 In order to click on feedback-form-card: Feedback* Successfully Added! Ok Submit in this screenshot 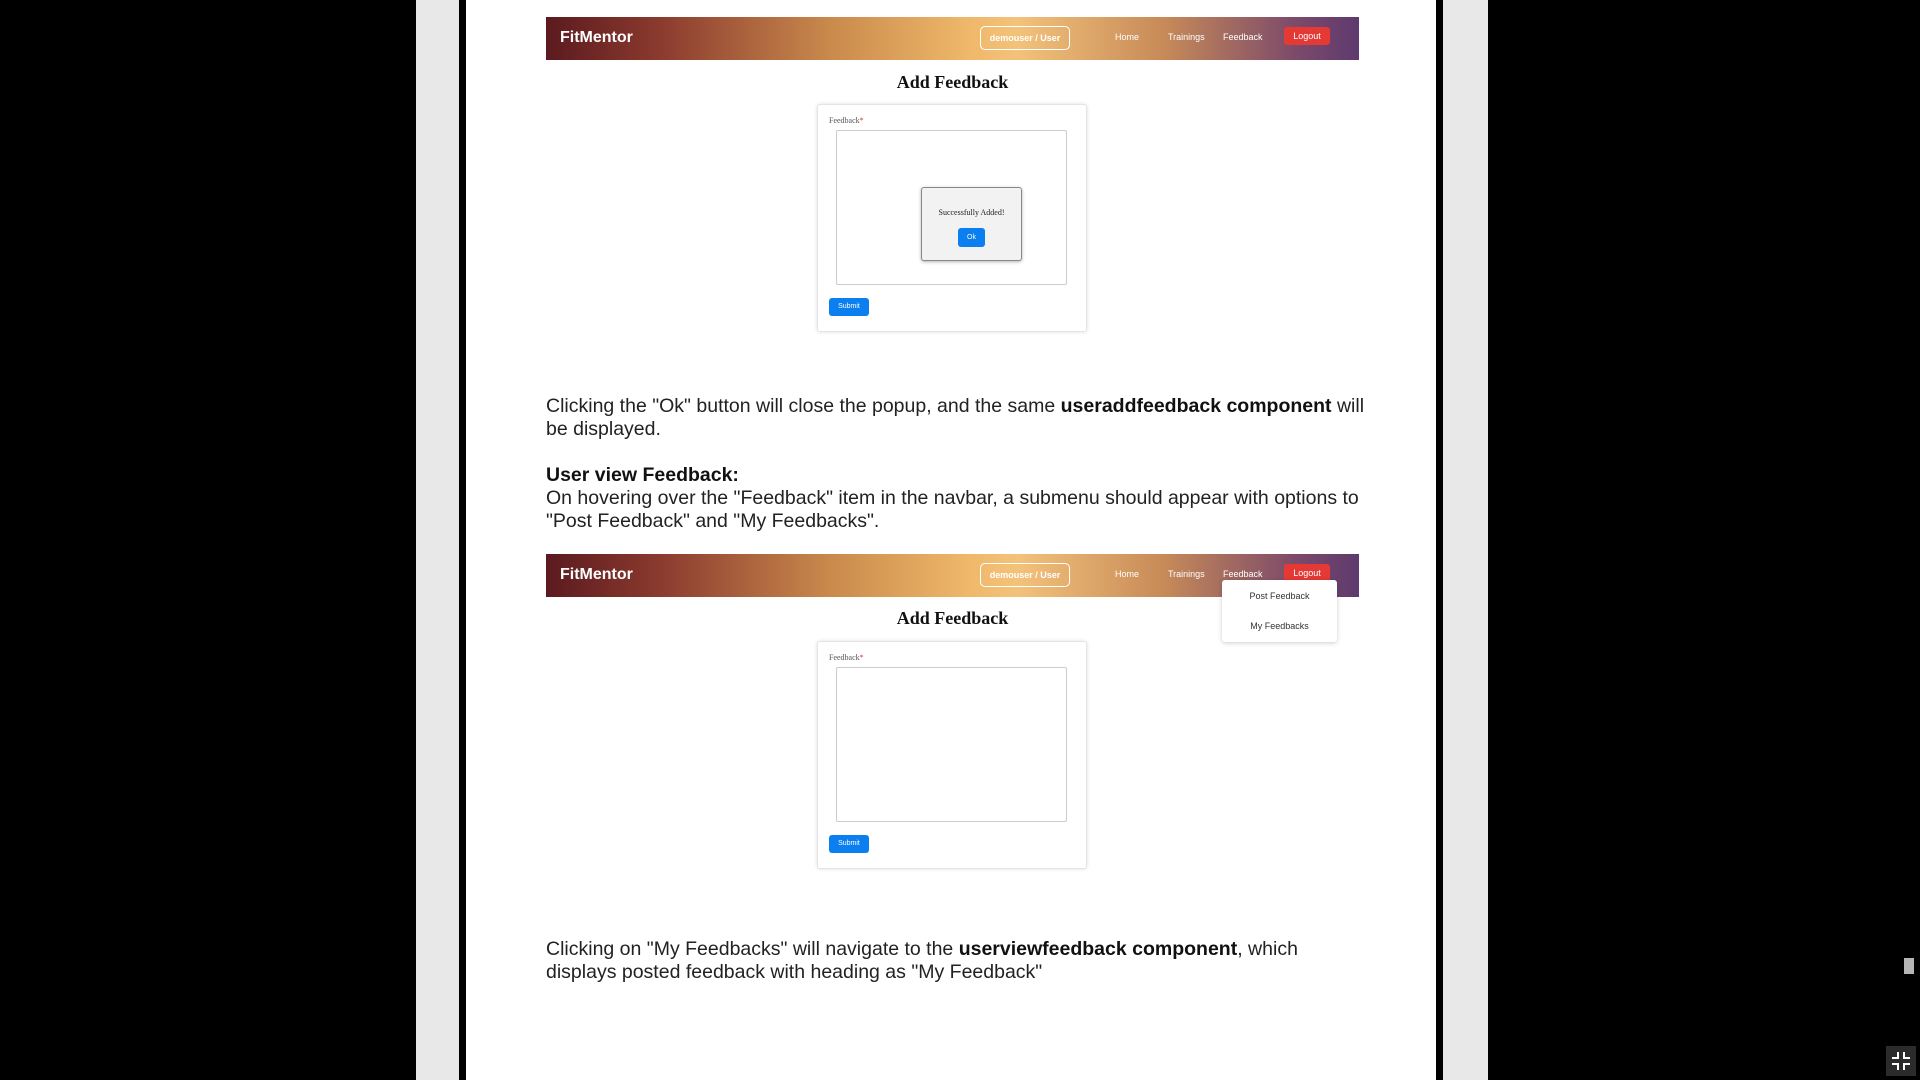, I will do `click(952, 218)`.